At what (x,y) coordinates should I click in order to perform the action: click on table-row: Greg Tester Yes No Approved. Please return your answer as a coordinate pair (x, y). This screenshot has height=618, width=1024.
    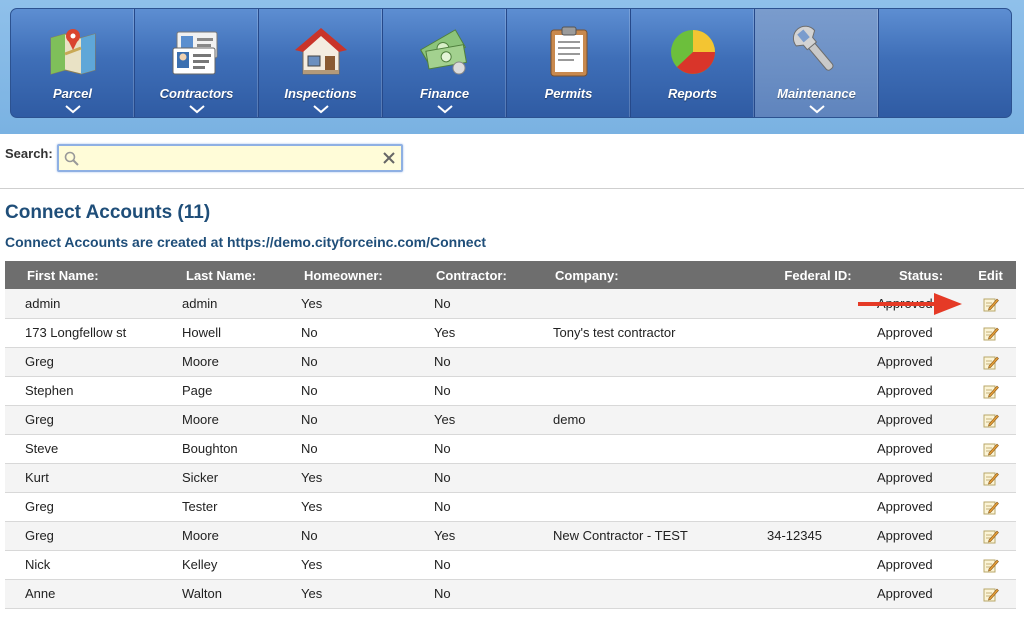
    Looking at the image, I should click on (510, 507).